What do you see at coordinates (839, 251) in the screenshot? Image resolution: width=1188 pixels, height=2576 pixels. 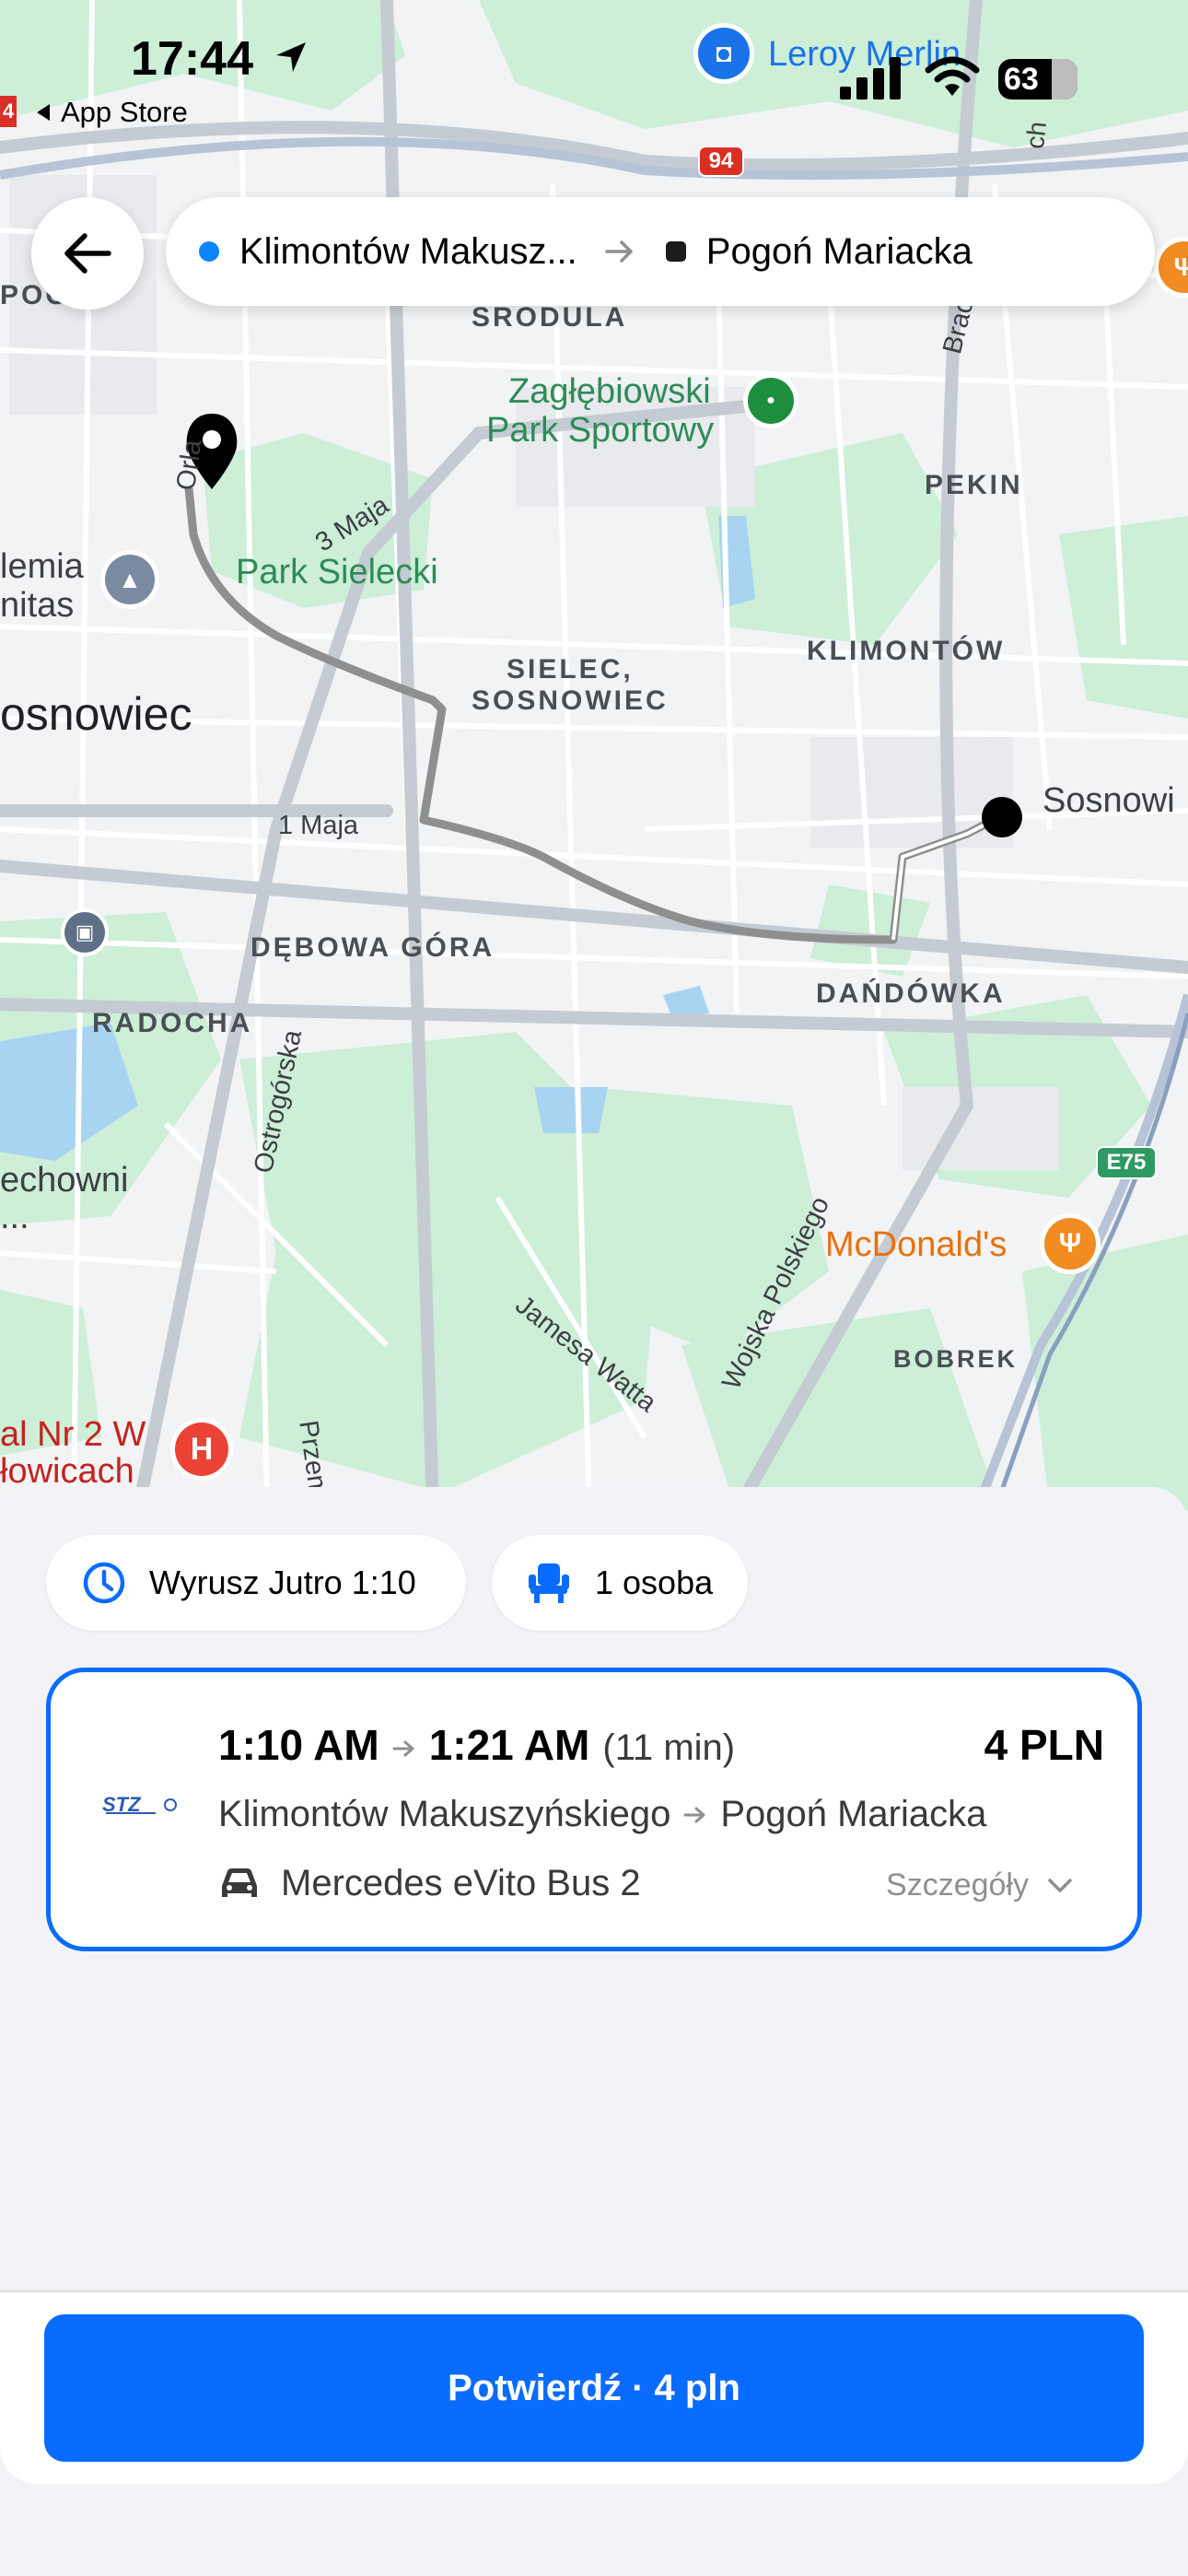 I see `route-destination: Pogoń Mariacka` at bounding box center [839, 251].